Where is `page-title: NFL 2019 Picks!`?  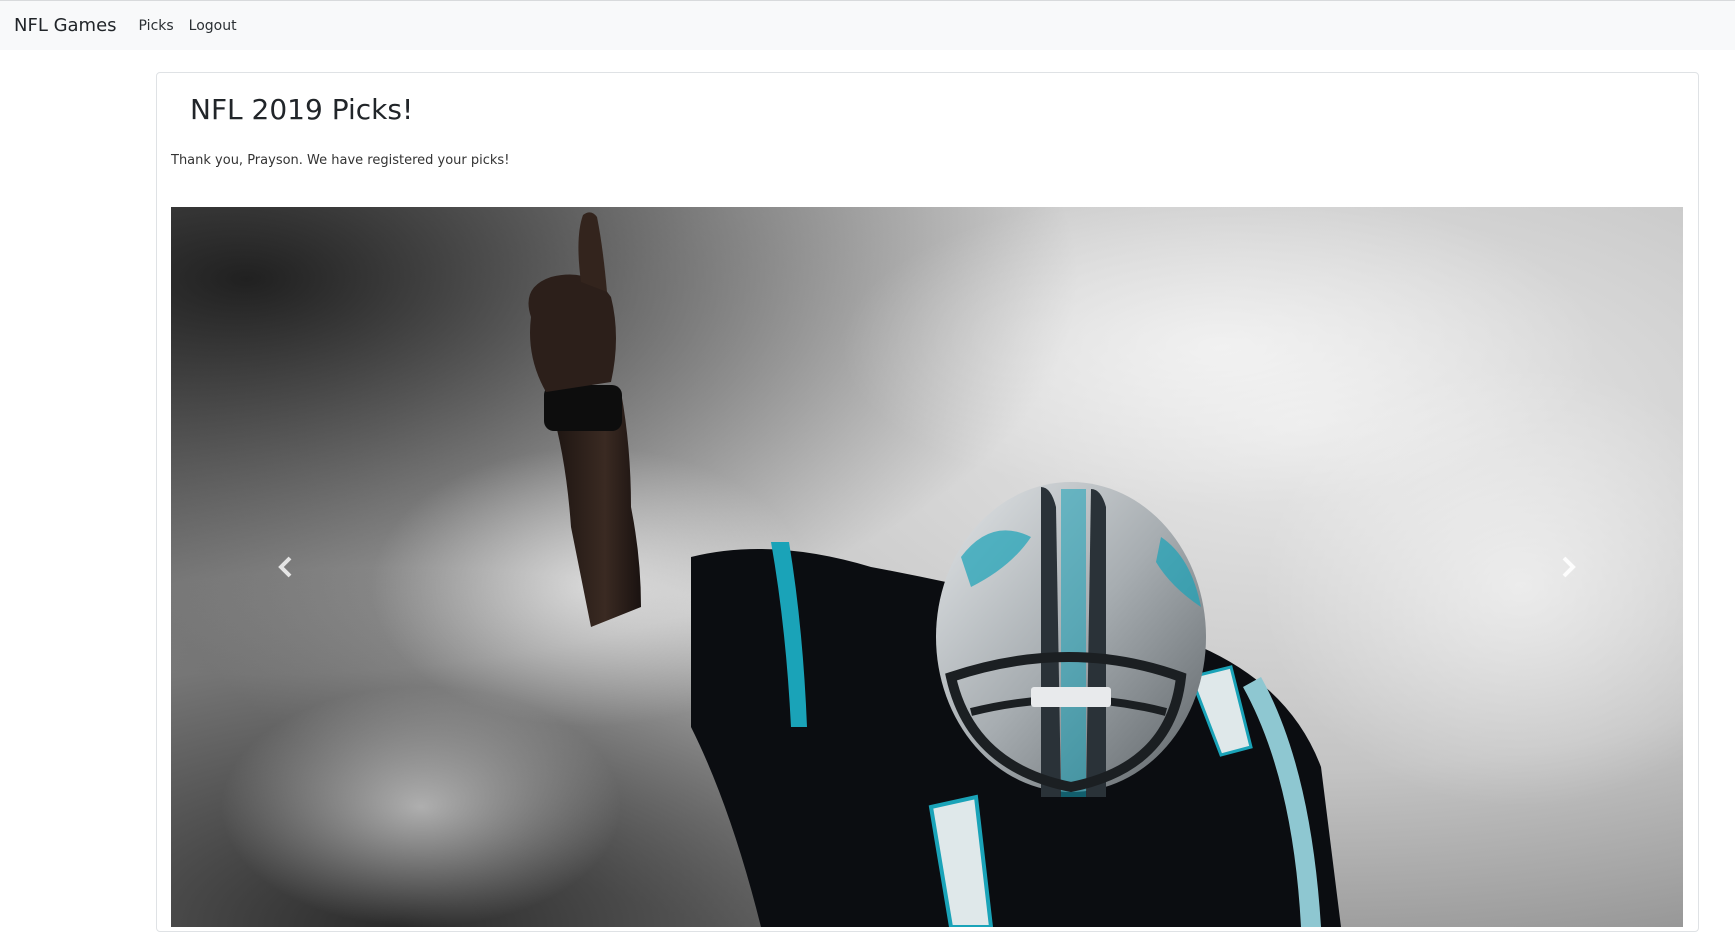 page-title: NFL 2019 Picks! is located at coordinates (302, 109).